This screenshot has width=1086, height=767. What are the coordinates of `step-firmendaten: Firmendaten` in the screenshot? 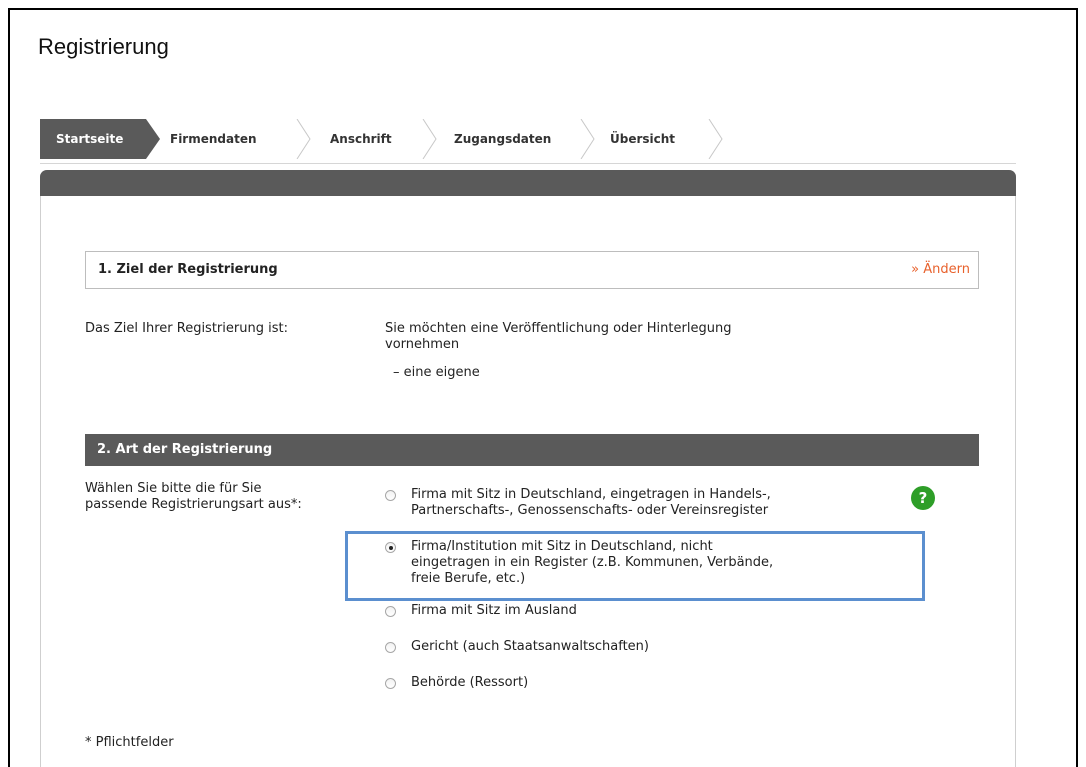 It's located at (213, 139).